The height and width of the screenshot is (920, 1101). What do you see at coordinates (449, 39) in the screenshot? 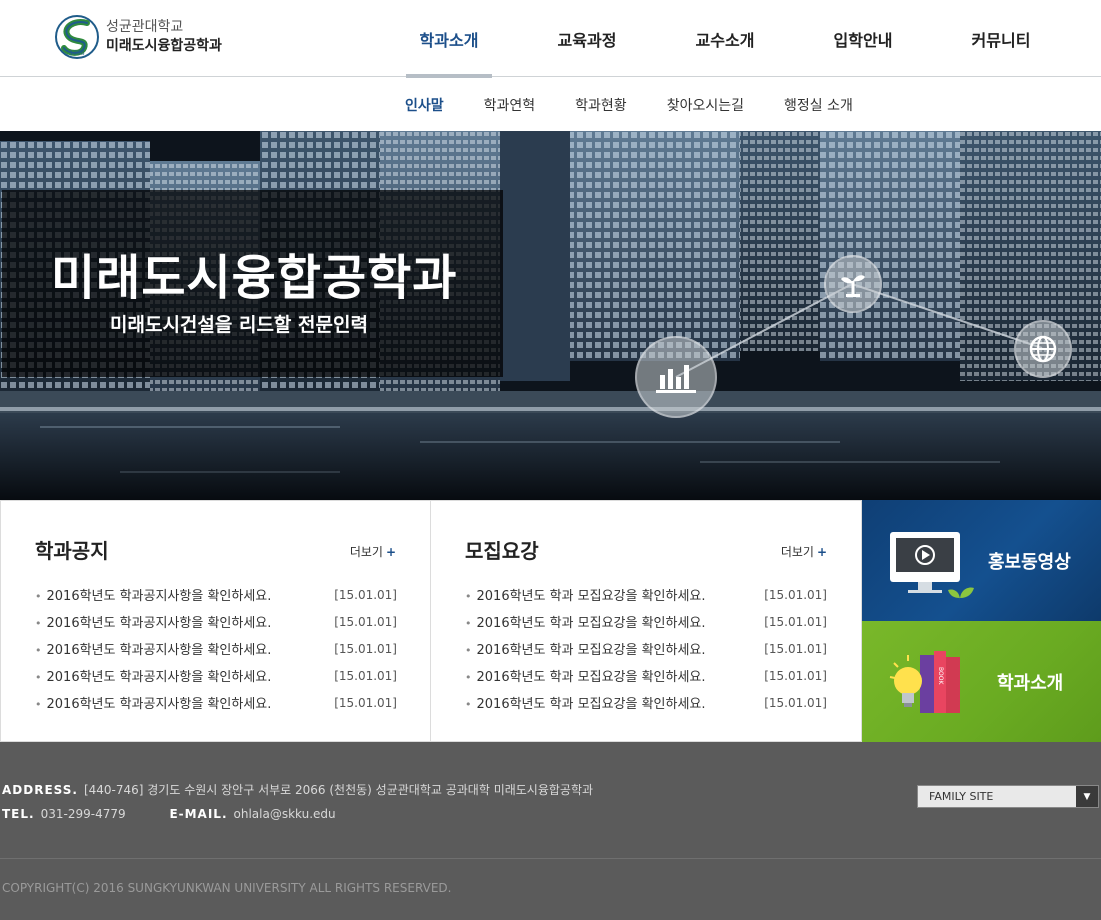
I see `nav-item-about: 학과소개` at bounding box center [449, 39].